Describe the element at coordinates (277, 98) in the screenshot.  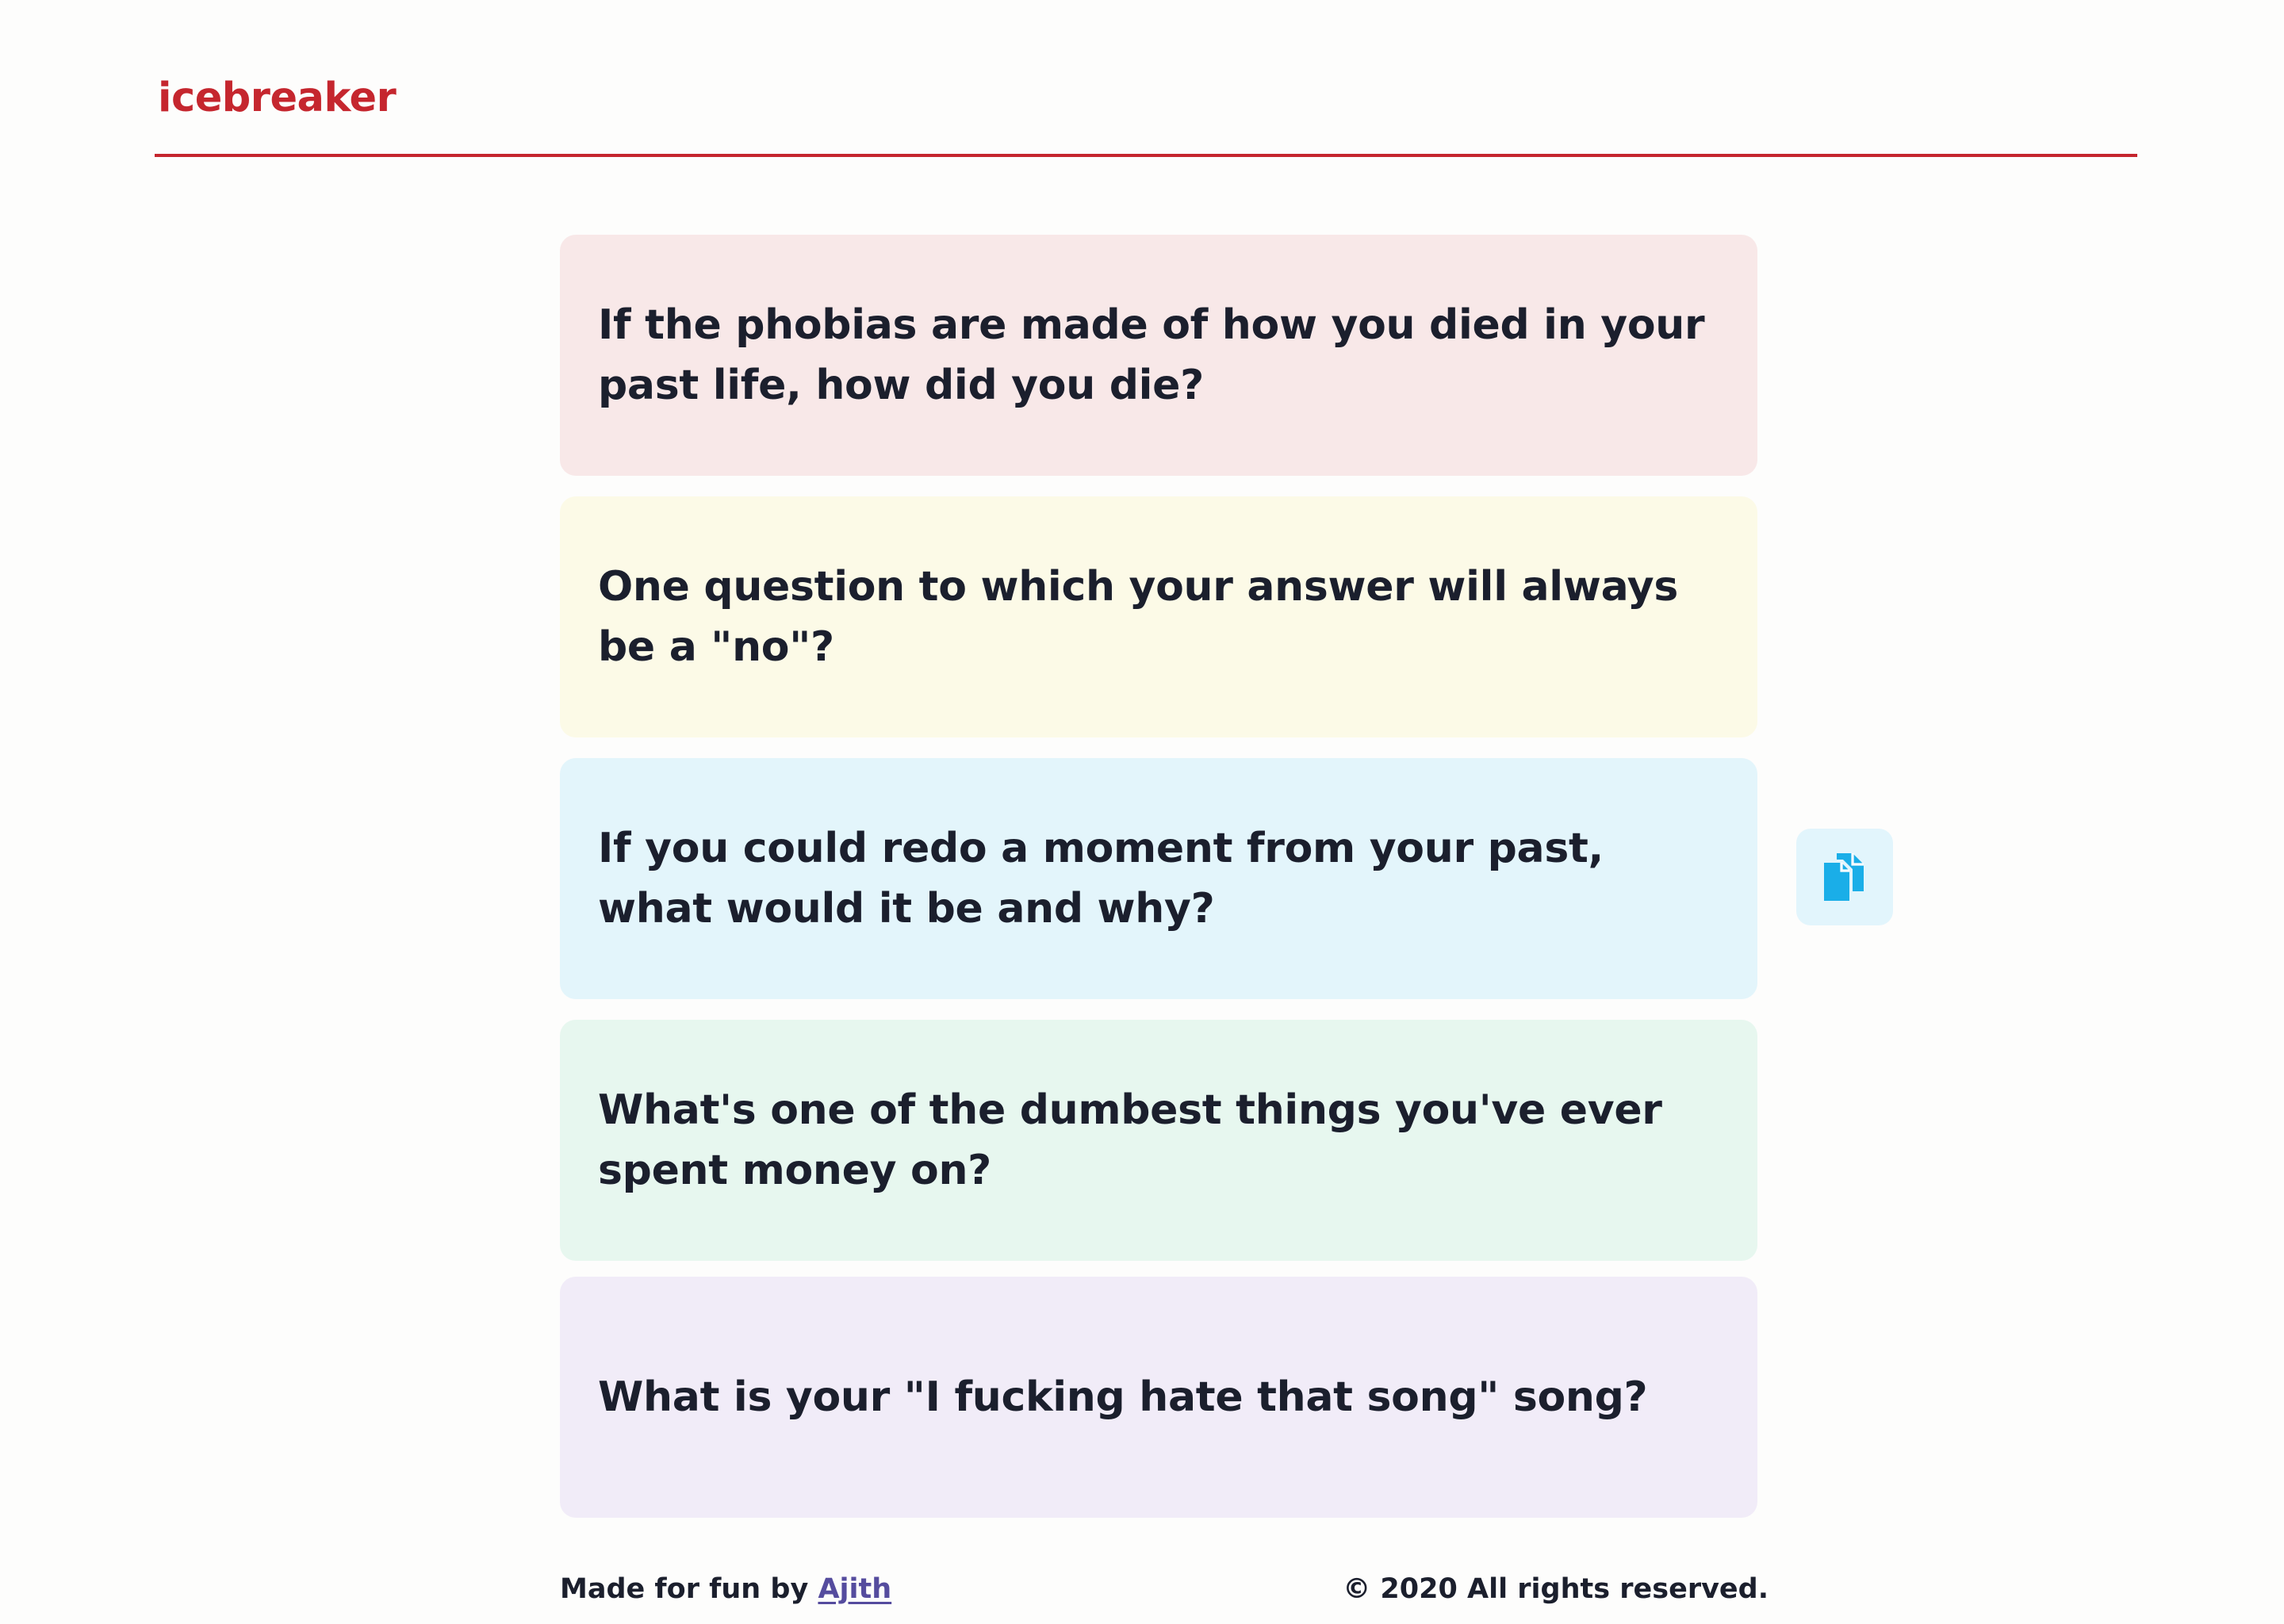
I see `site-logo: icebreaker` at that location.